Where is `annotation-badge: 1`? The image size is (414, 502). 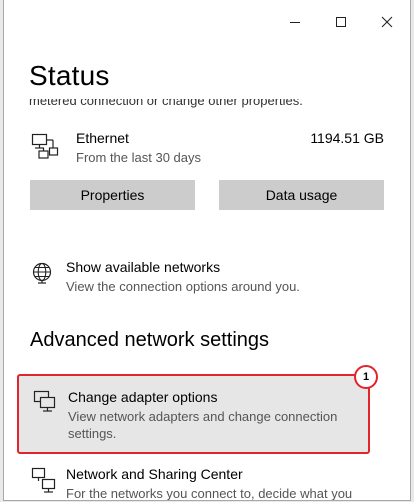
annotation-badge: 1 is located at coordinates (366, 377).